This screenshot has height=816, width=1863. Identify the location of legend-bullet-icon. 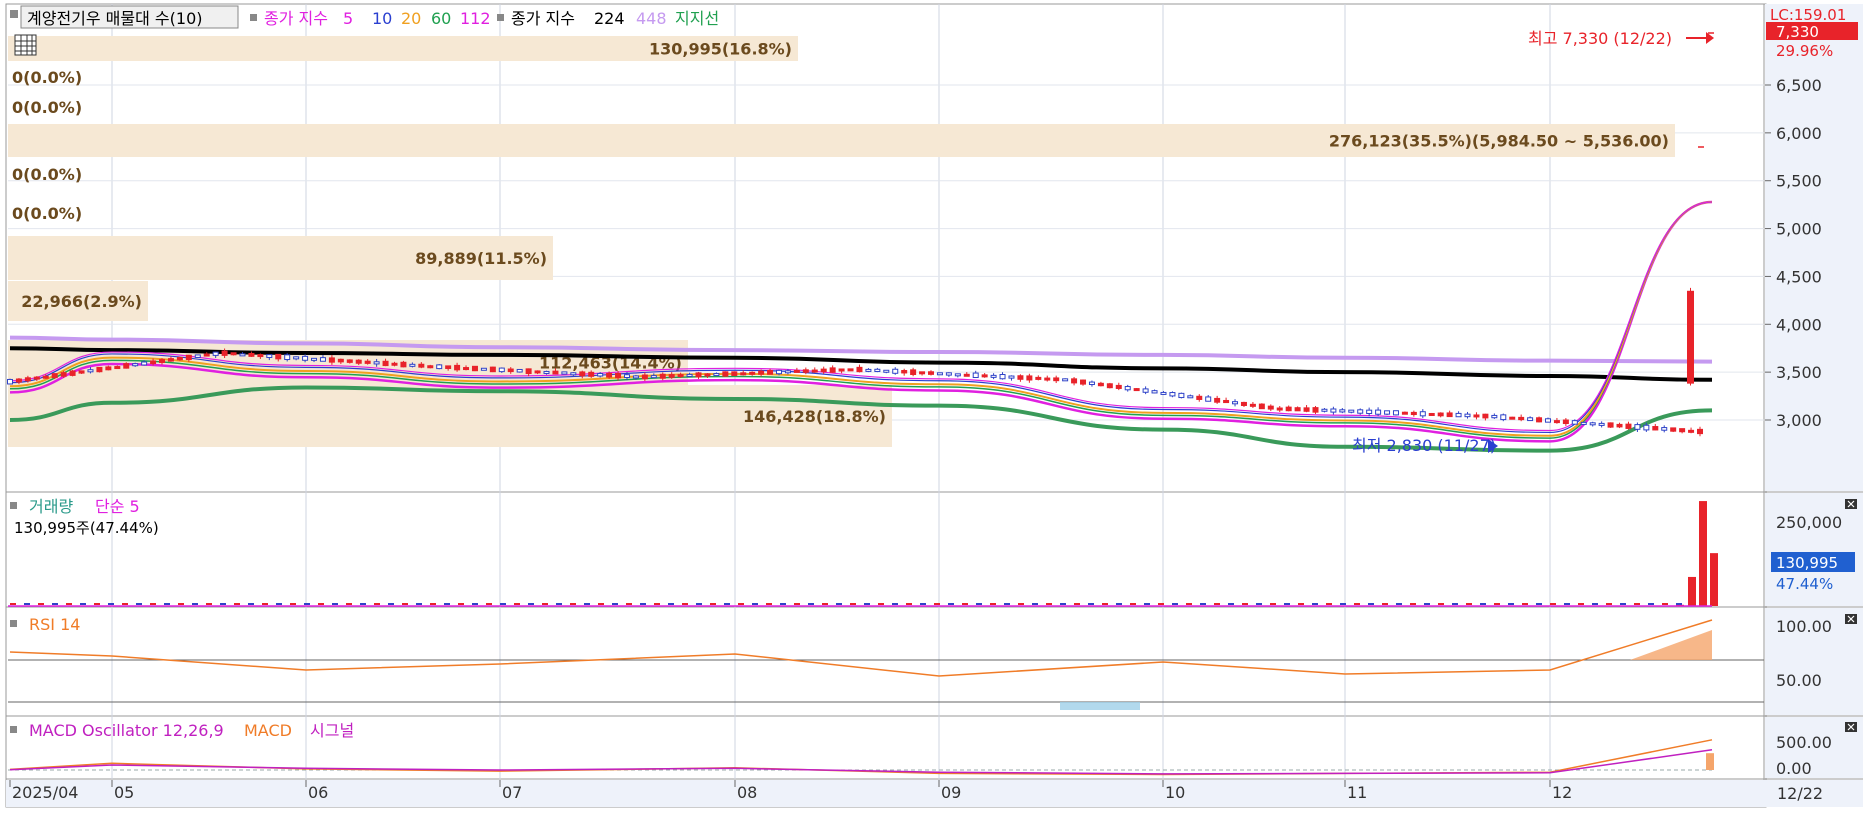
(14, 14).